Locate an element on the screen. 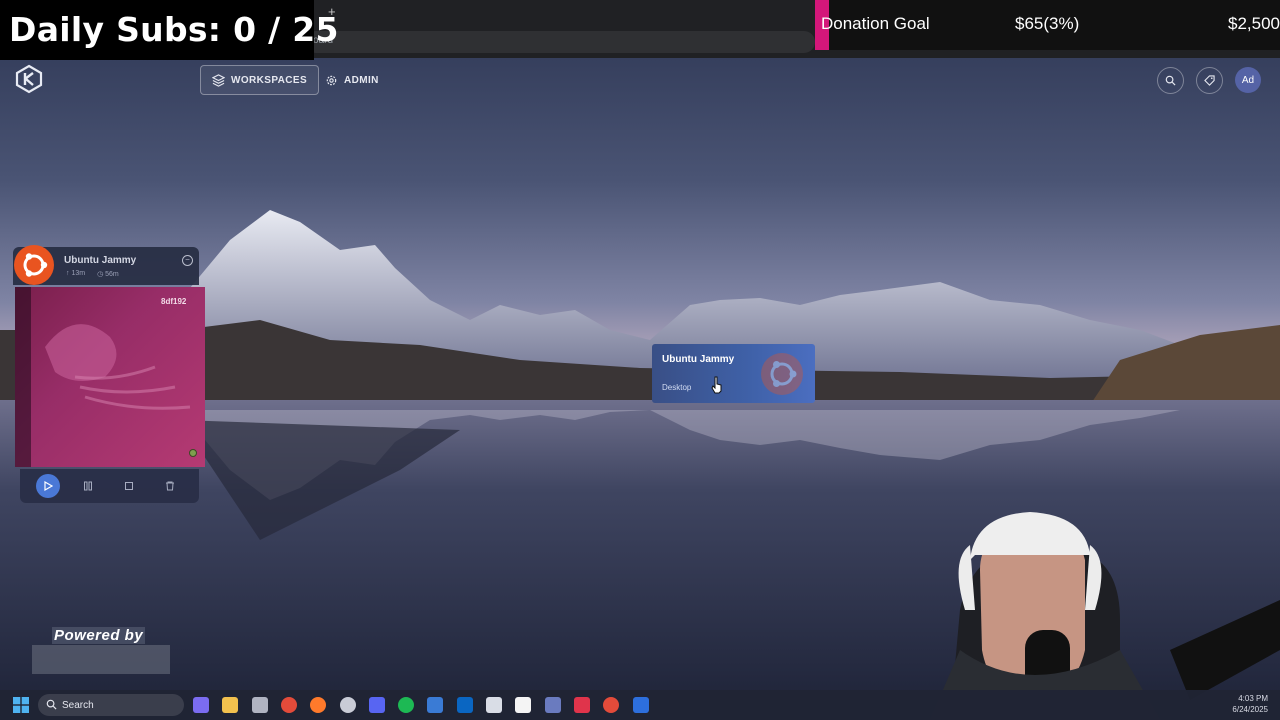 The height and width of the screenshot is (720, 1280). gear-icon is located at coordinates (331, 80).